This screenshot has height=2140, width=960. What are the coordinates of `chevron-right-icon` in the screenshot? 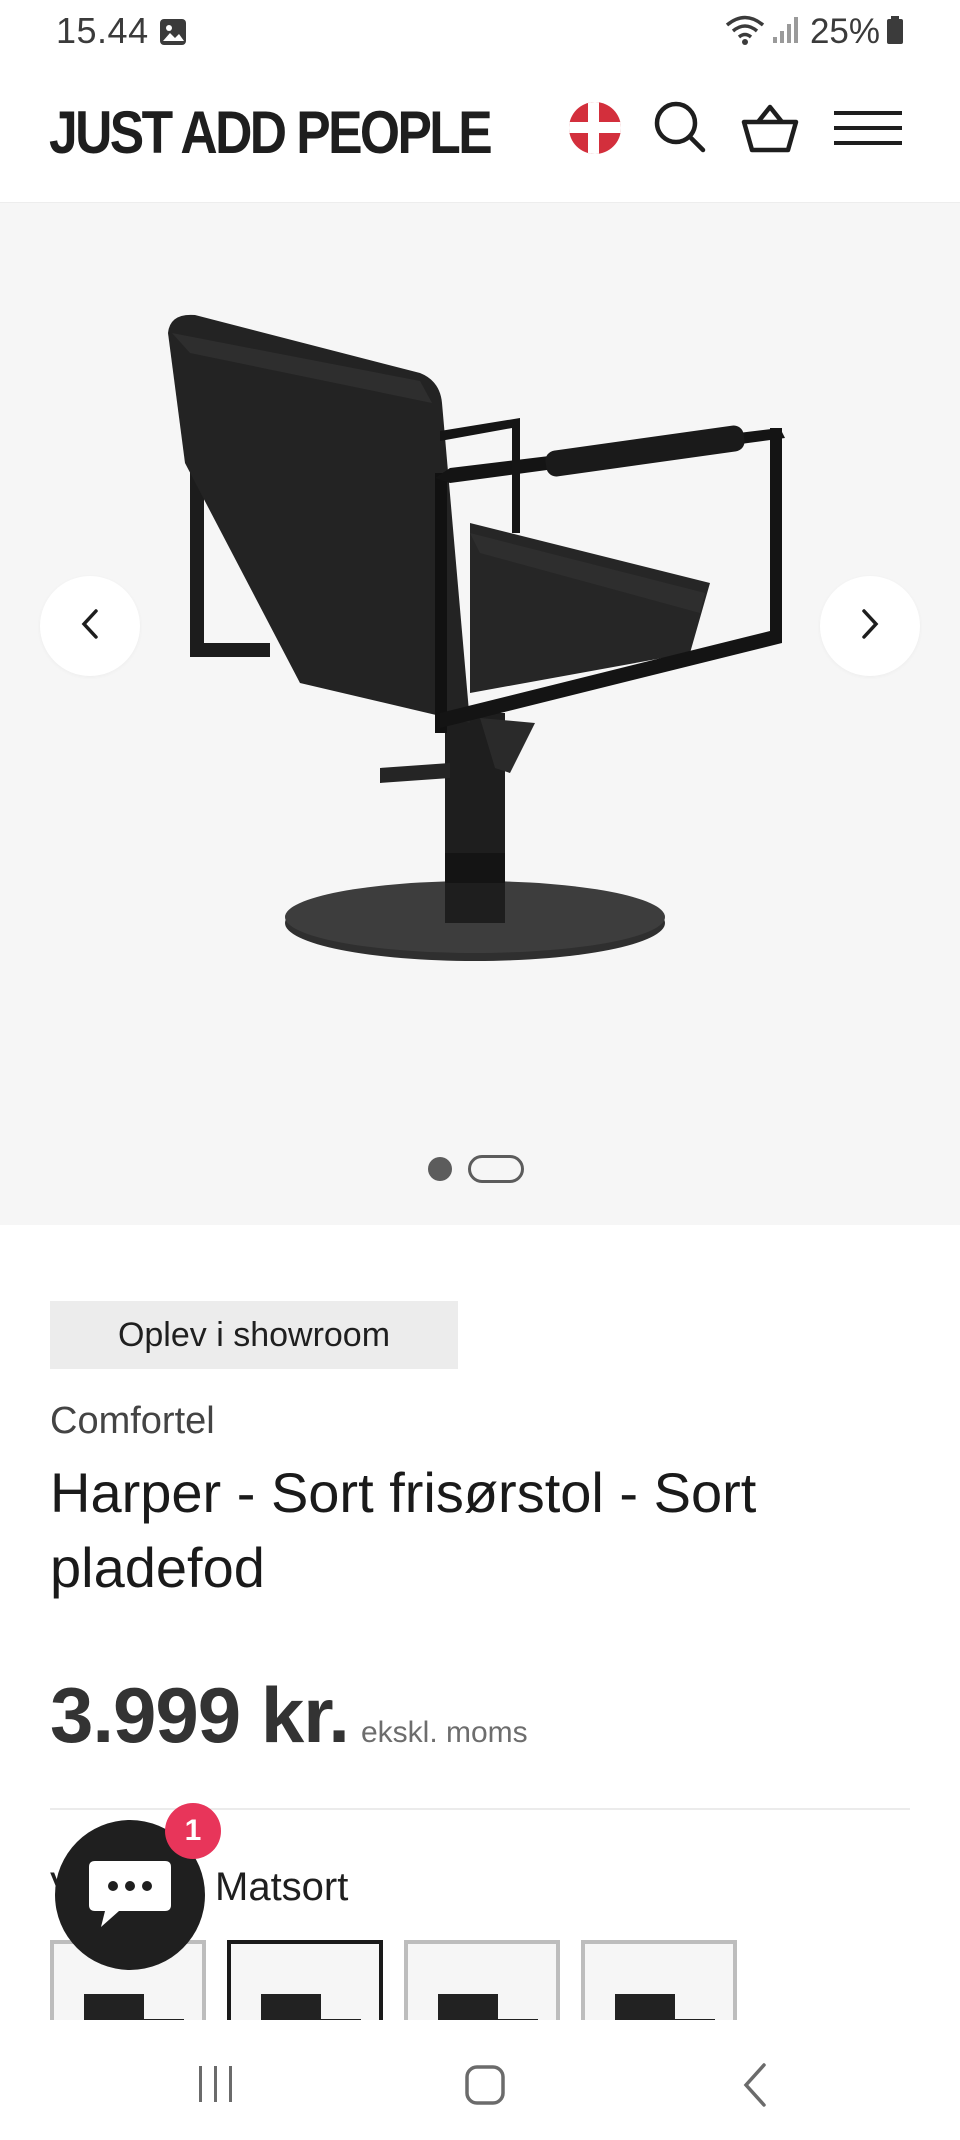 It's located at (870, 626).